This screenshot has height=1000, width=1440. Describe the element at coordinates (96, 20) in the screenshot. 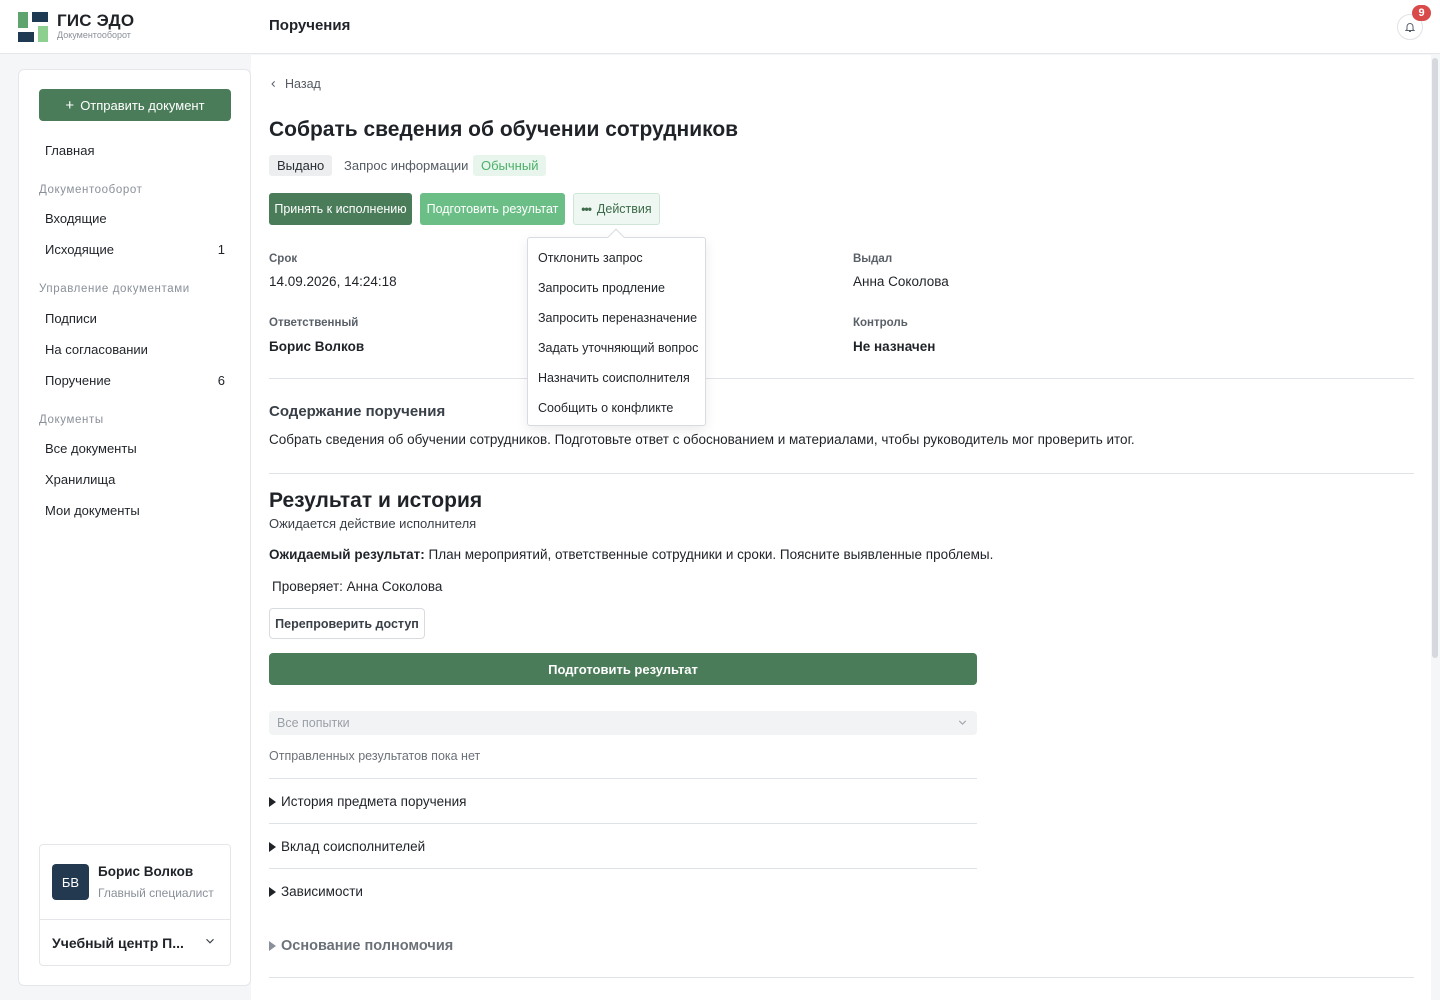

I see `app-title: ГИС ЭДО` at that location.